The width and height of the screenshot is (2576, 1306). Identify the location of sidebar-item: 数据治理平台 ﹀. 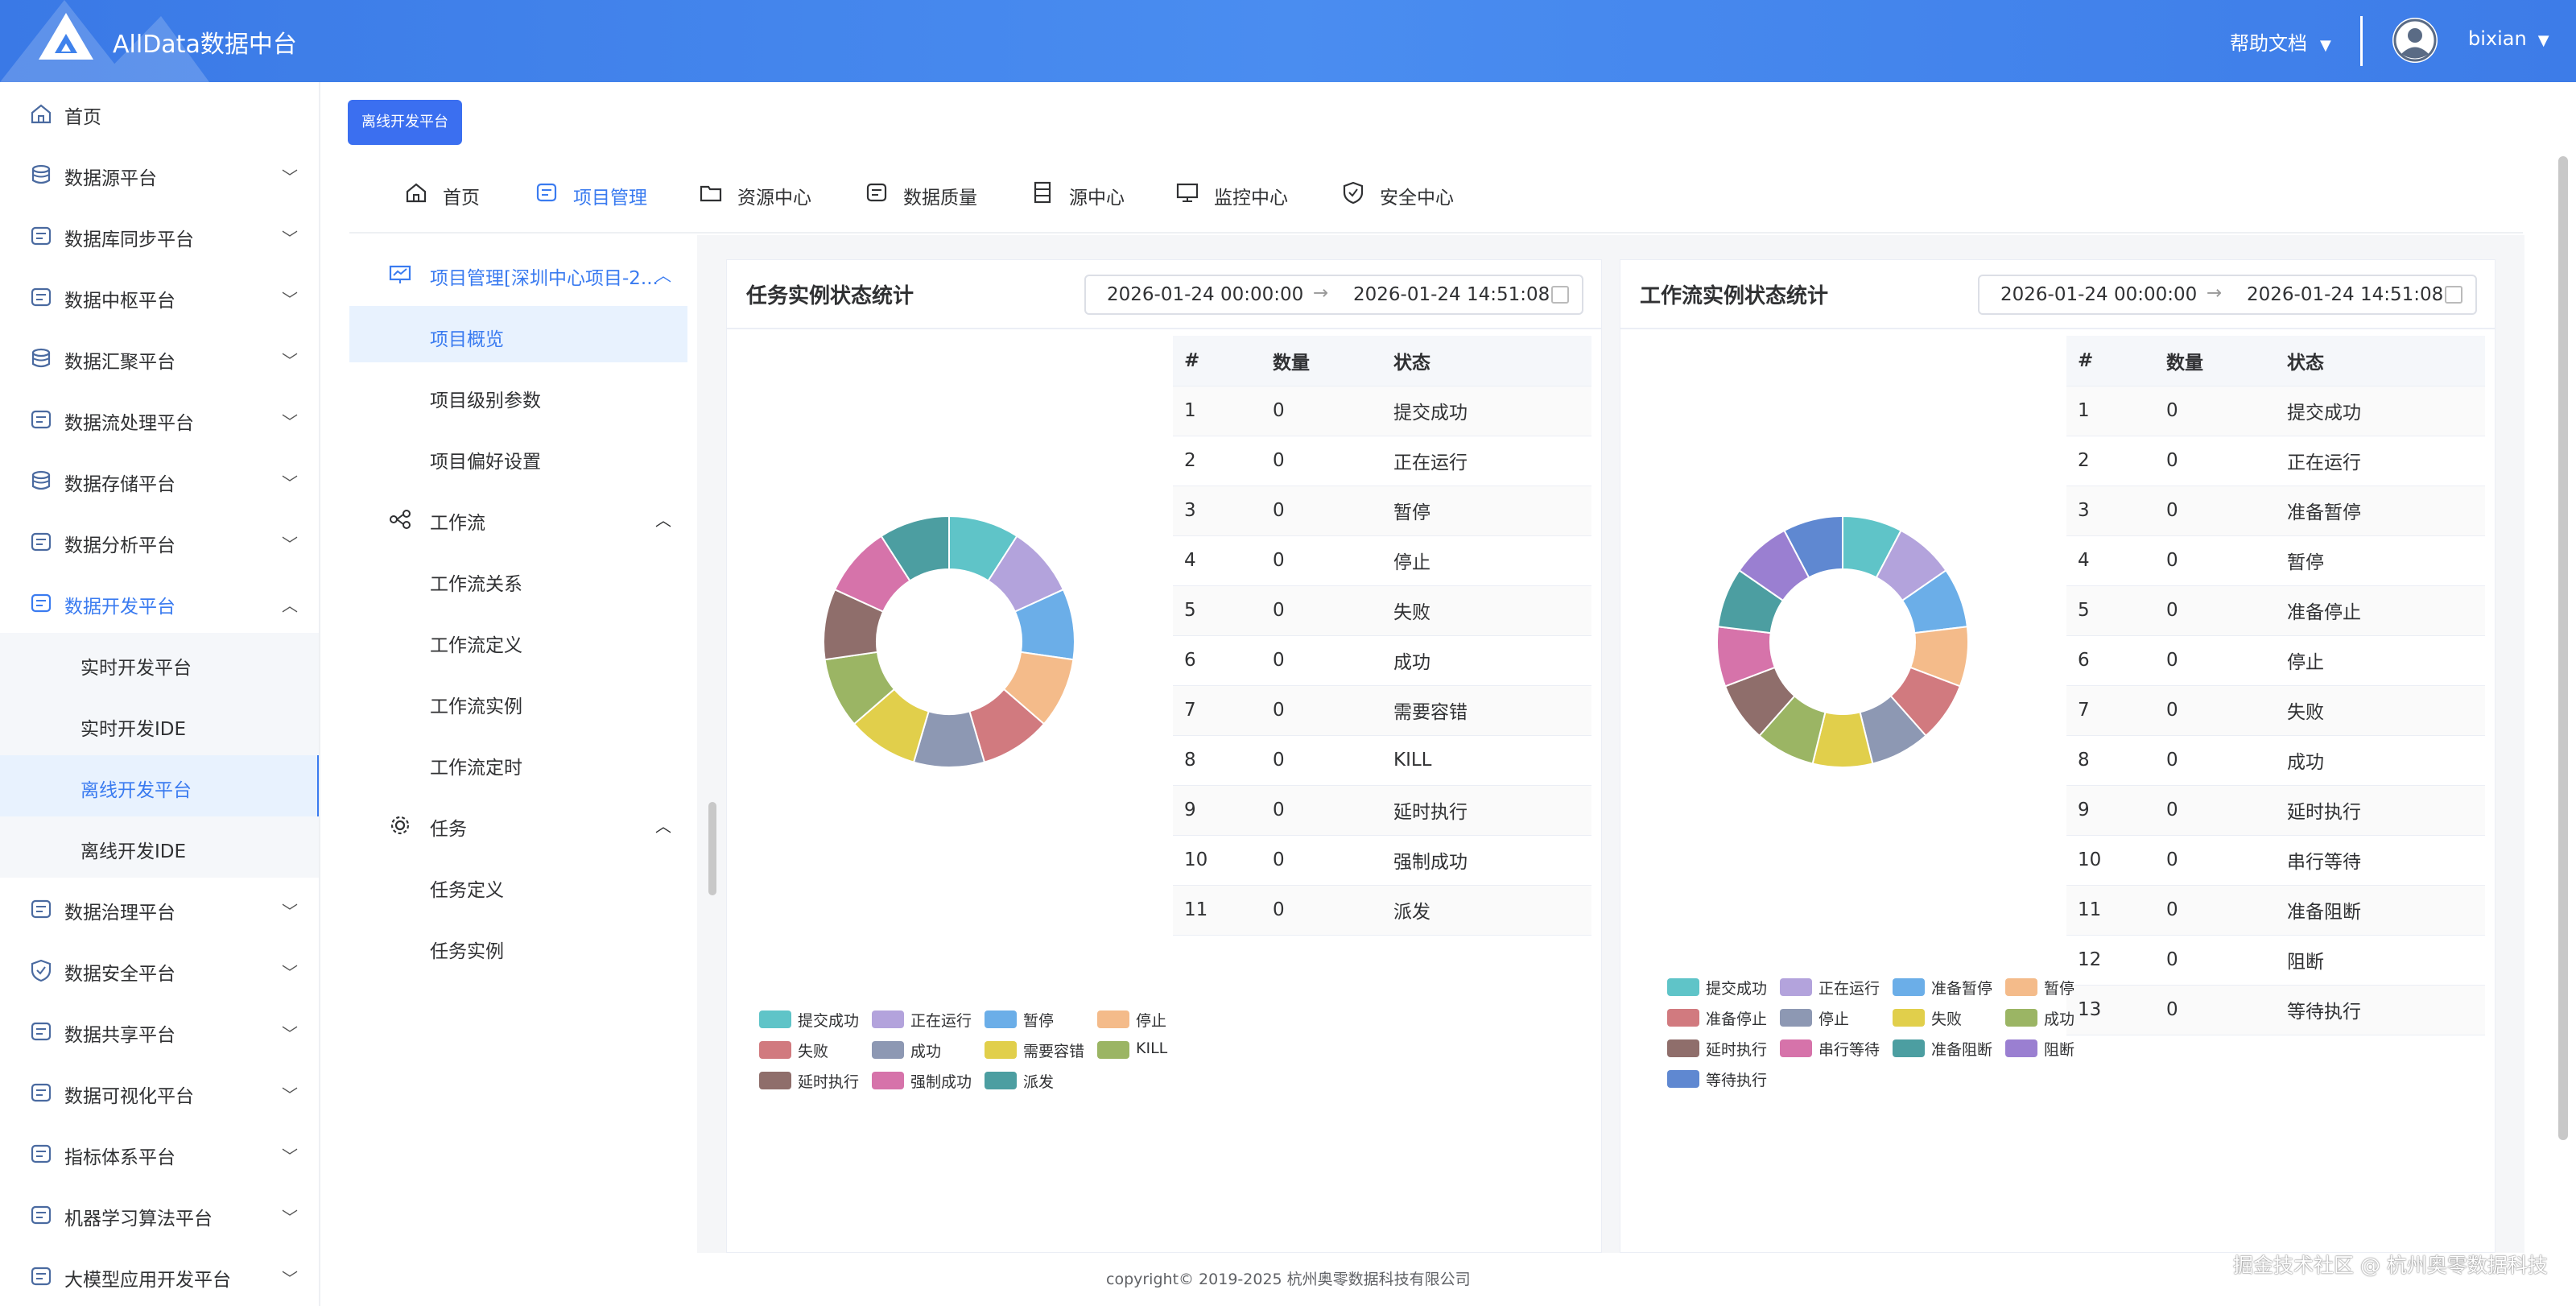
(159, 908).